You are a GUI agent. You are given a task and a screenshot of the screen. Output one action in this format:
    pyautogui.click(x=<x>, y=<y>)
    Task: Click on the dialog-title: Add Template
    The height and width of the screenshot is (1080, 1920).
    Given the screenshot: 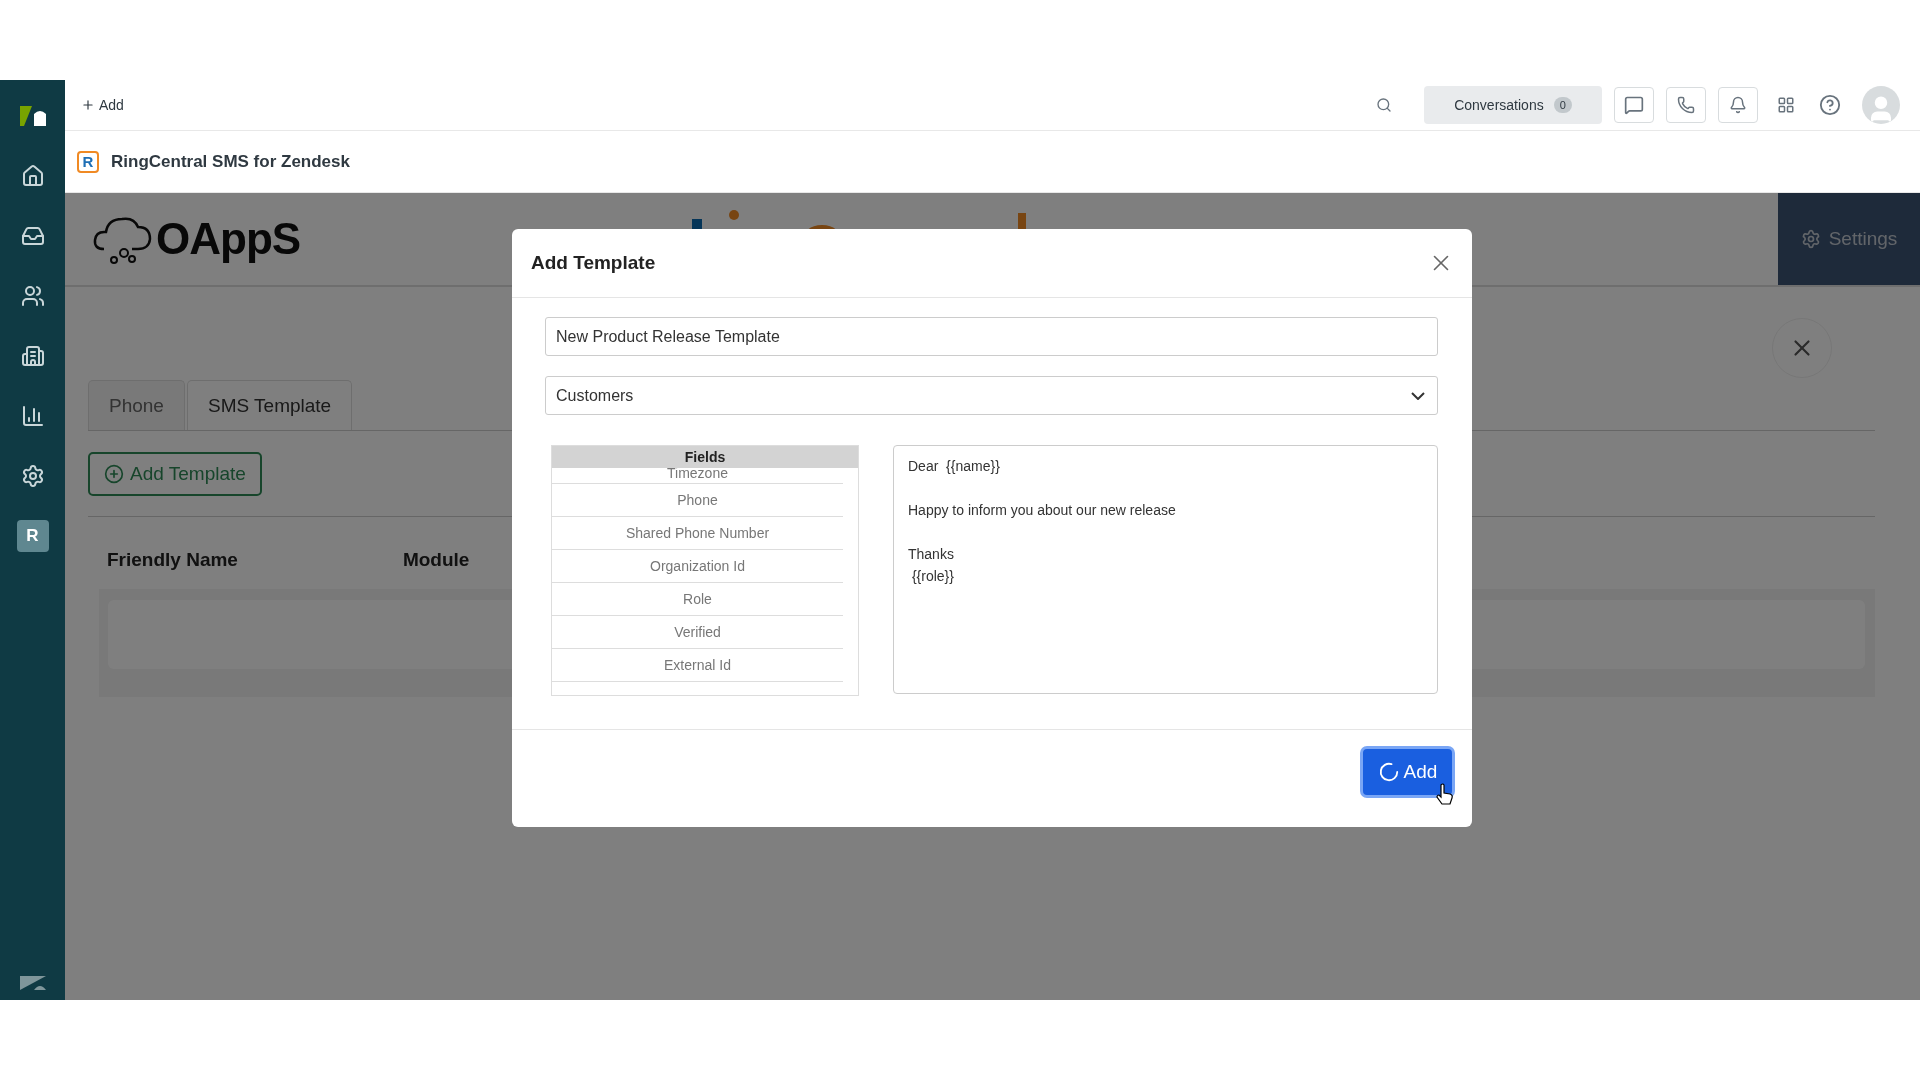 What is the action you would take?
    pyautogui.click(x=593, y=263)
    